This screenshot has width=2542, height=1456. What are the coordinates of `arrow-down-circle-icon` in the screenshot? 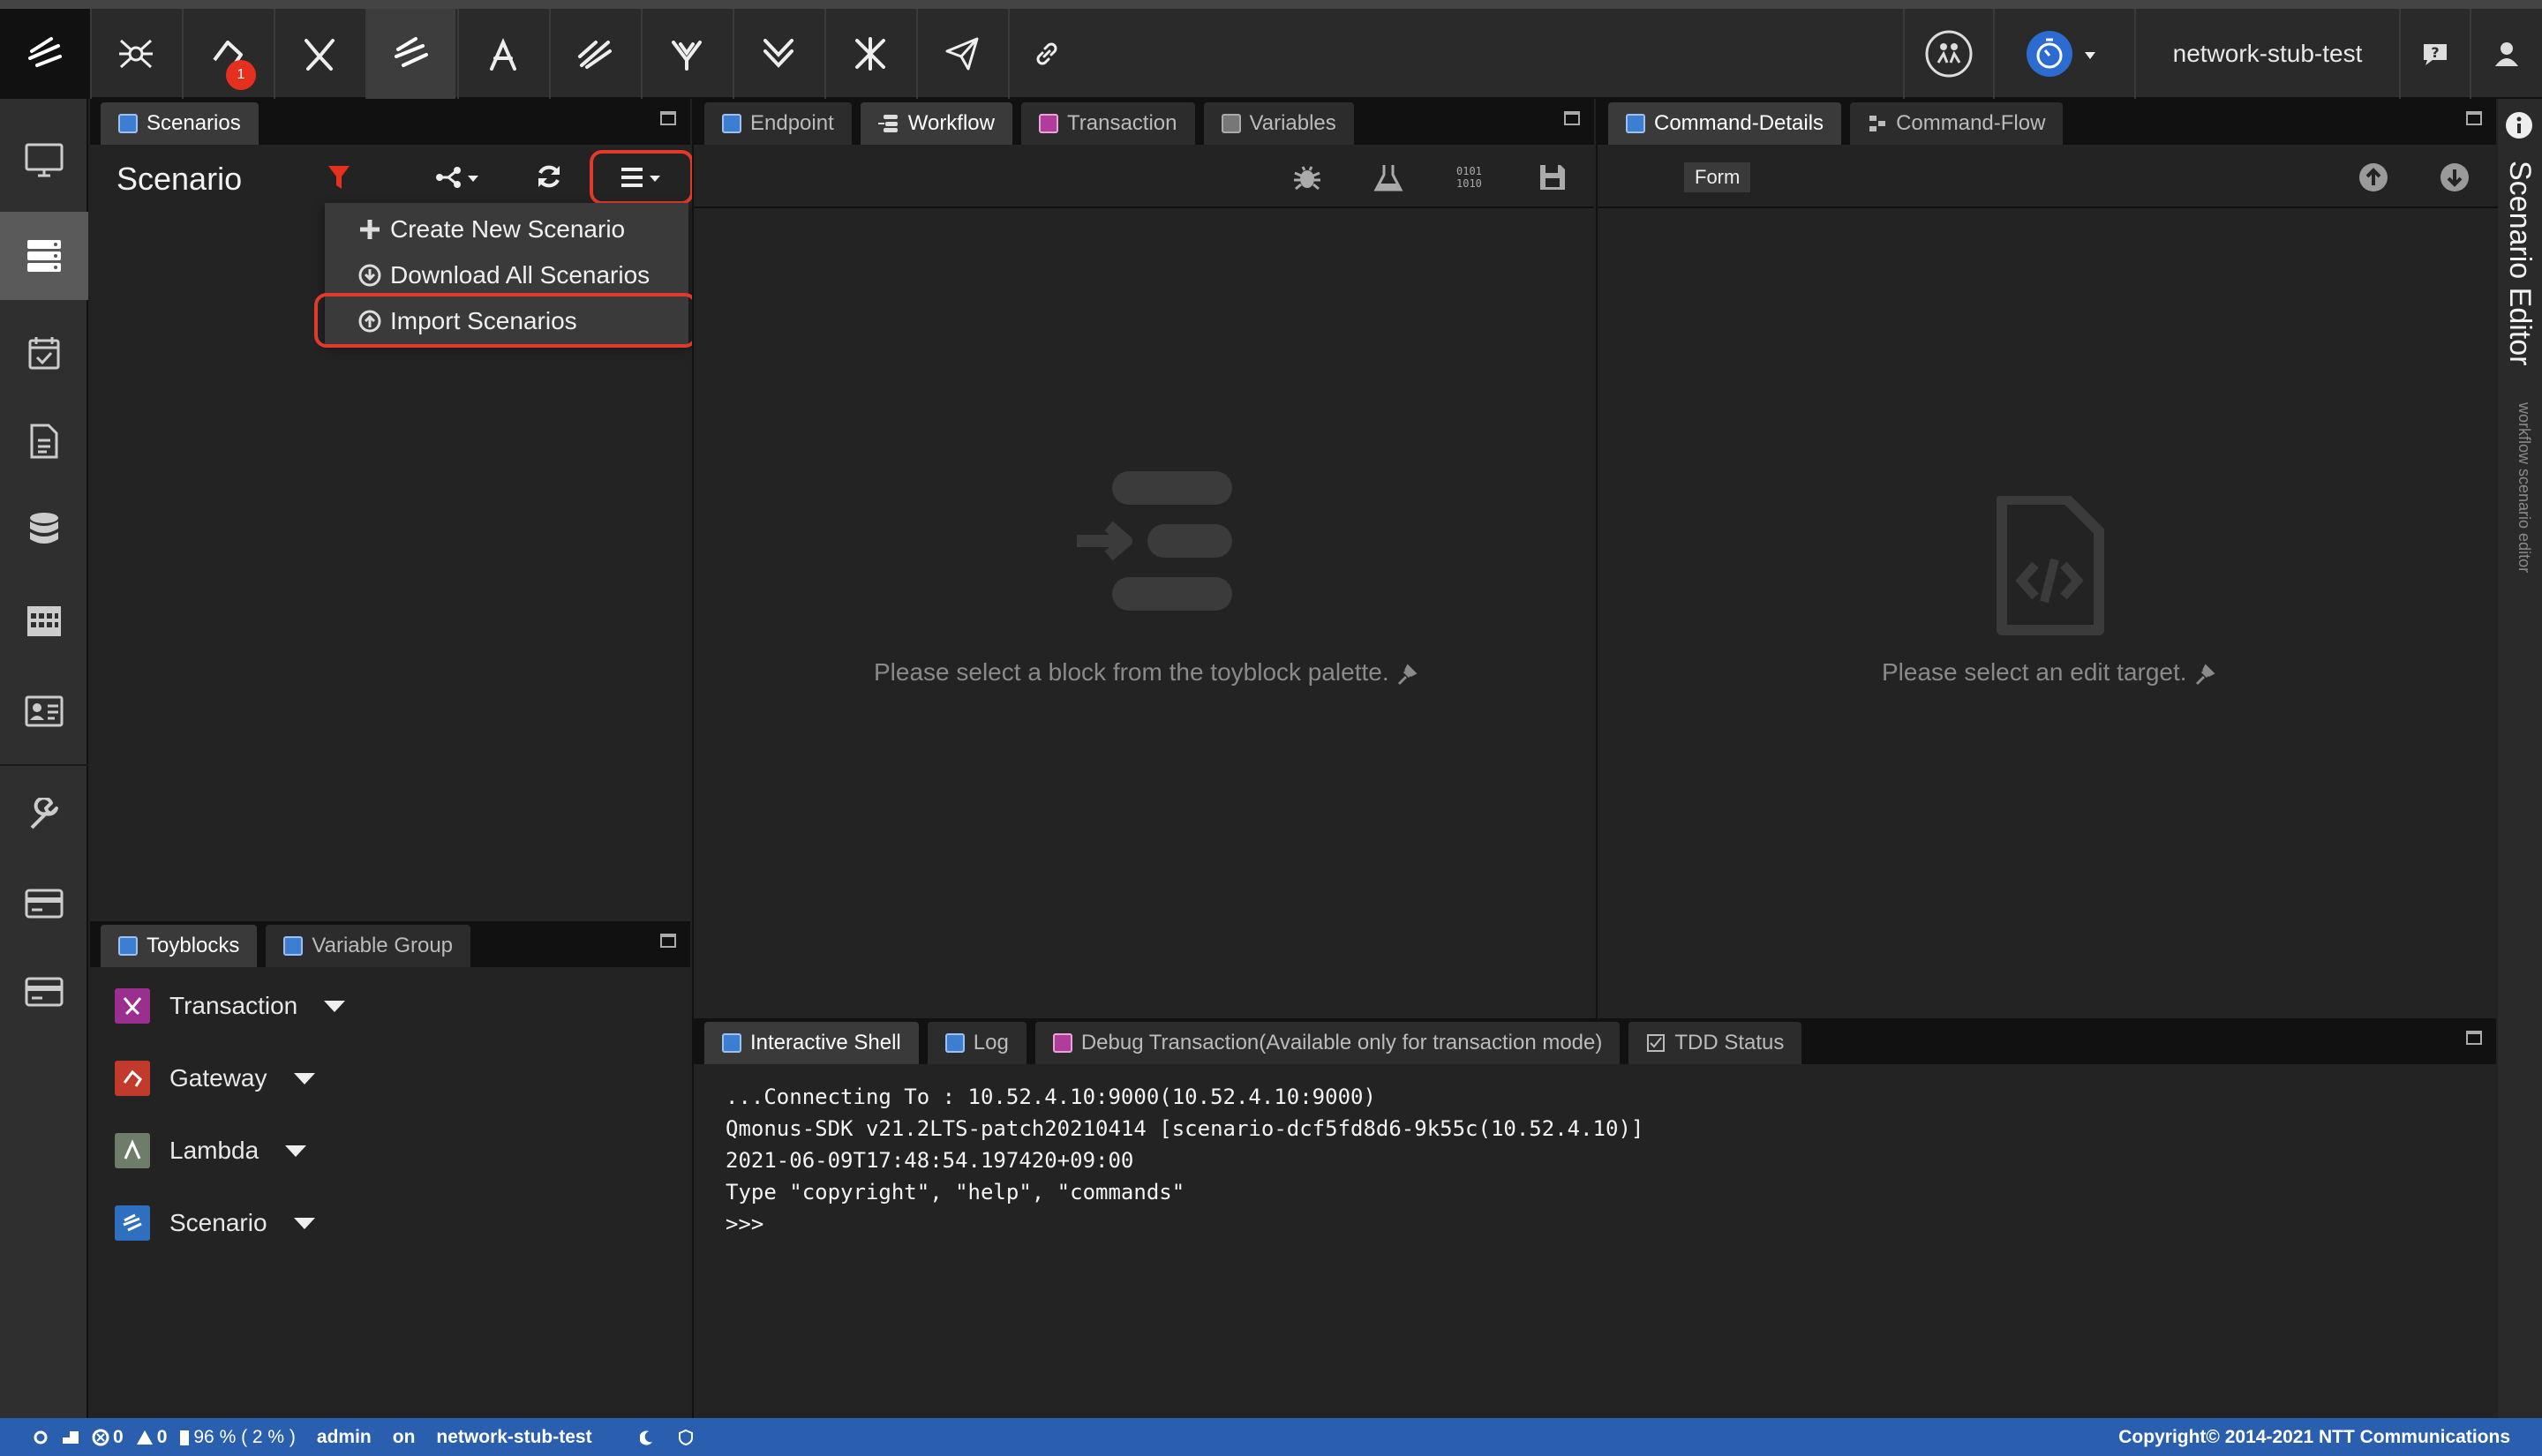 It's located at (2455, 177).